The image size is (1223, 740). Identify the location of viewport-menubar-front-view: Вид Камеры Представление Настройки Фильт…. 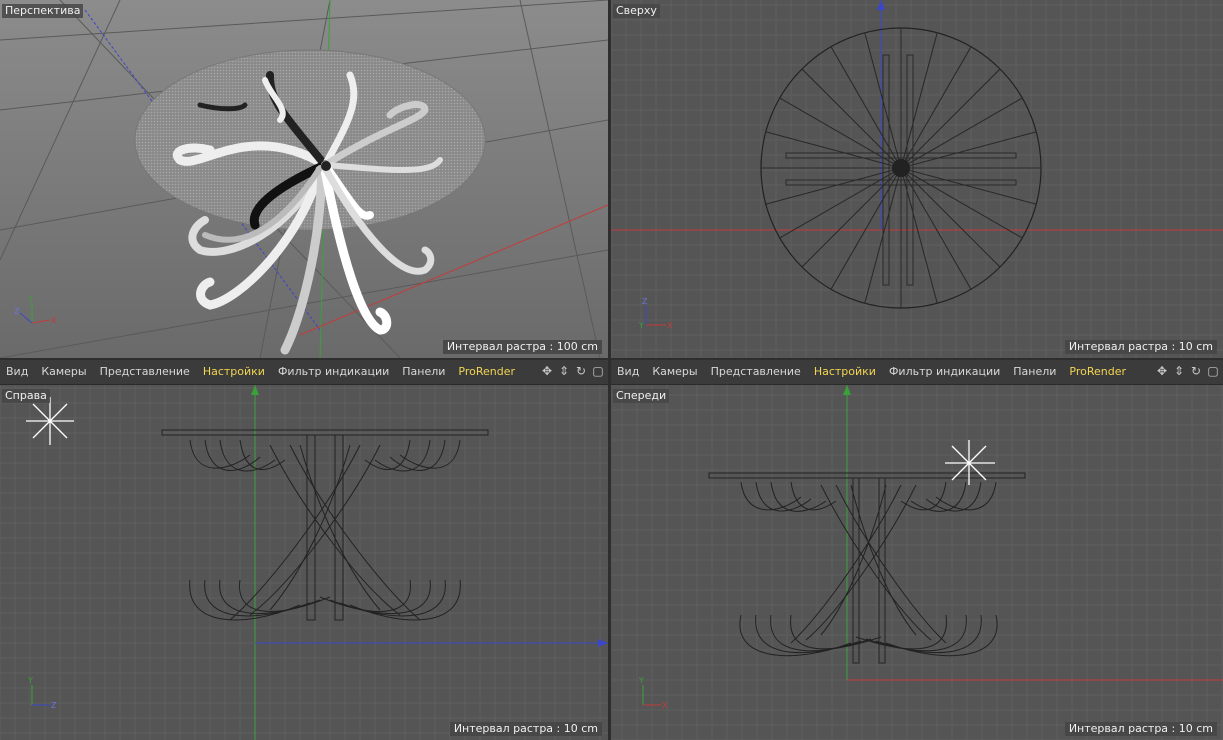
(917, 372).